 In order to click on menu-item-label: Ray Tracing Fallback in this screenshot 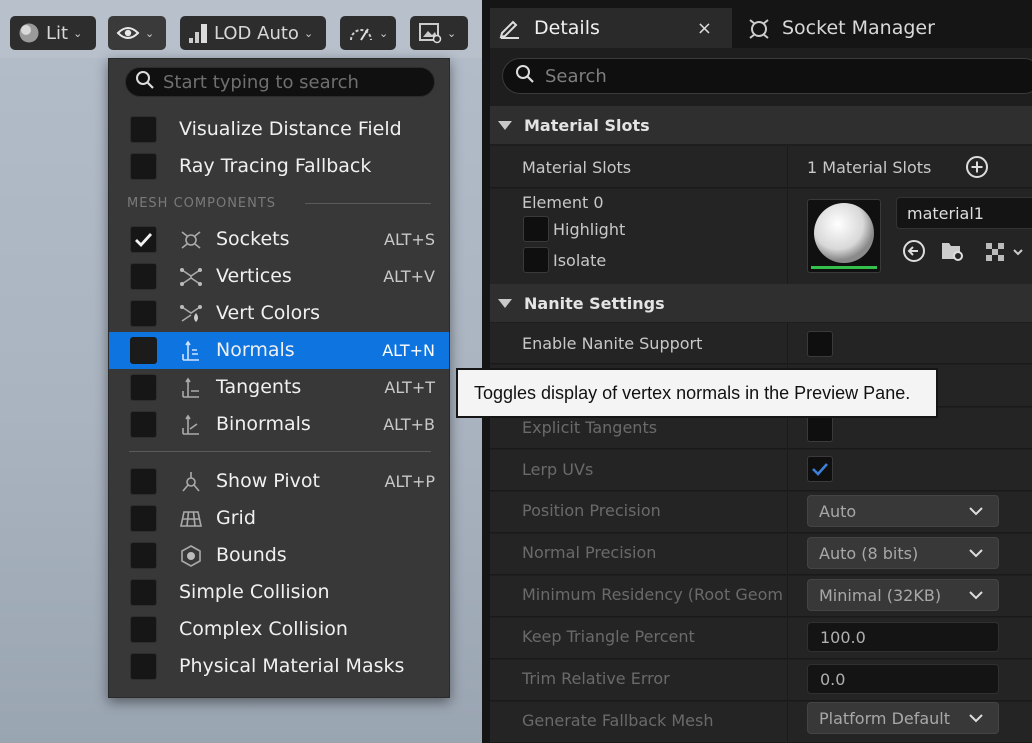, I will do `click(275, 166)`.